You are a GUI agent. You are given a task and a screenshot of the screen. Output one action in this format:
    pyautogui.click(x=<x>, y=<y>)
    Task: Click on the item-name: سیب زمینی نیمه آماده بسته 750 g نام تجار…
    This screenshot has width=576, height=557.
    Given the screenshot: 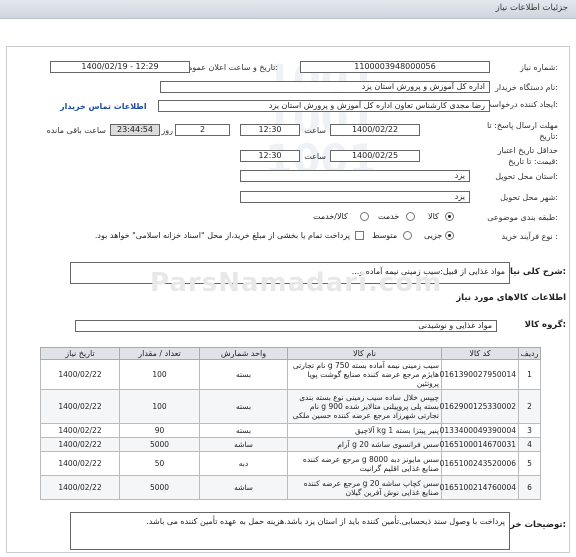 What is the action you would take?
    pyautogui.click(x=364, y=374)
    